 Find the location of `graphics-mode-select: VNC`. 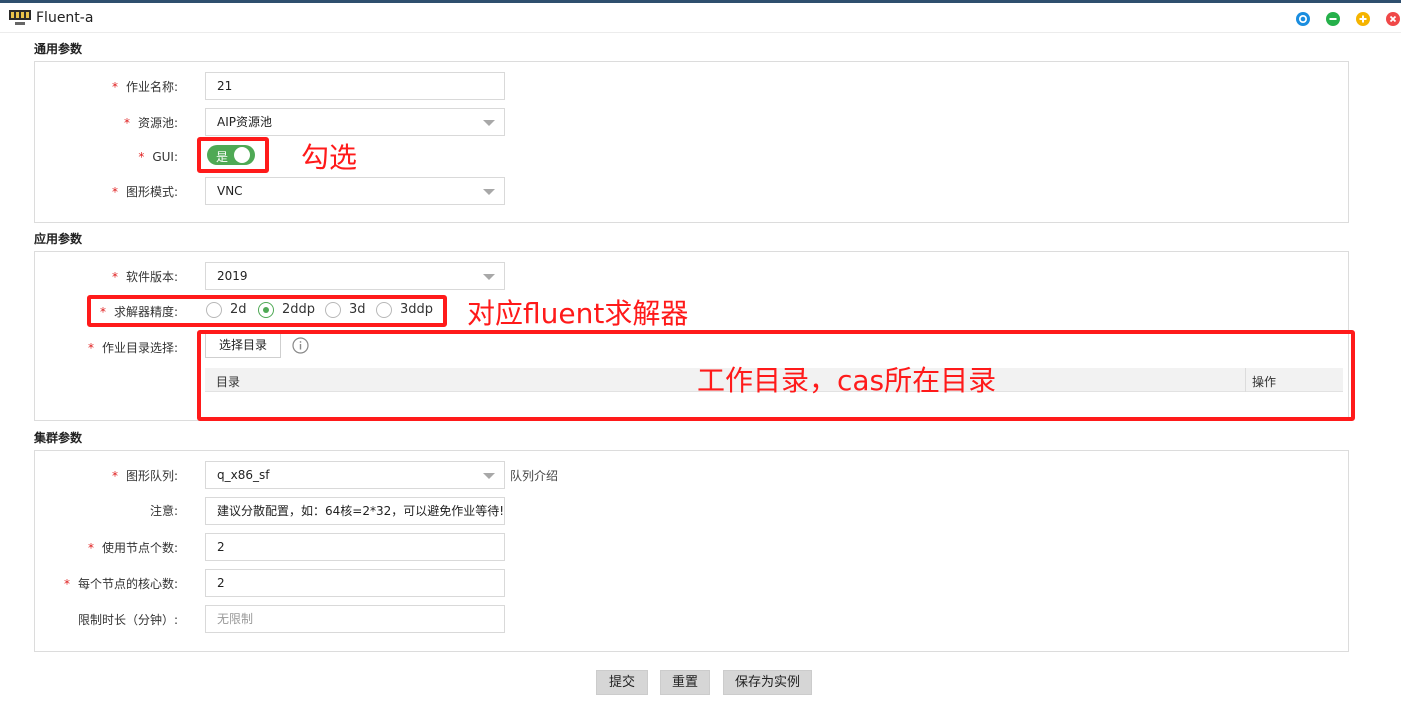

graphics-mode-select: VNC is located at coordinates (355, 191).